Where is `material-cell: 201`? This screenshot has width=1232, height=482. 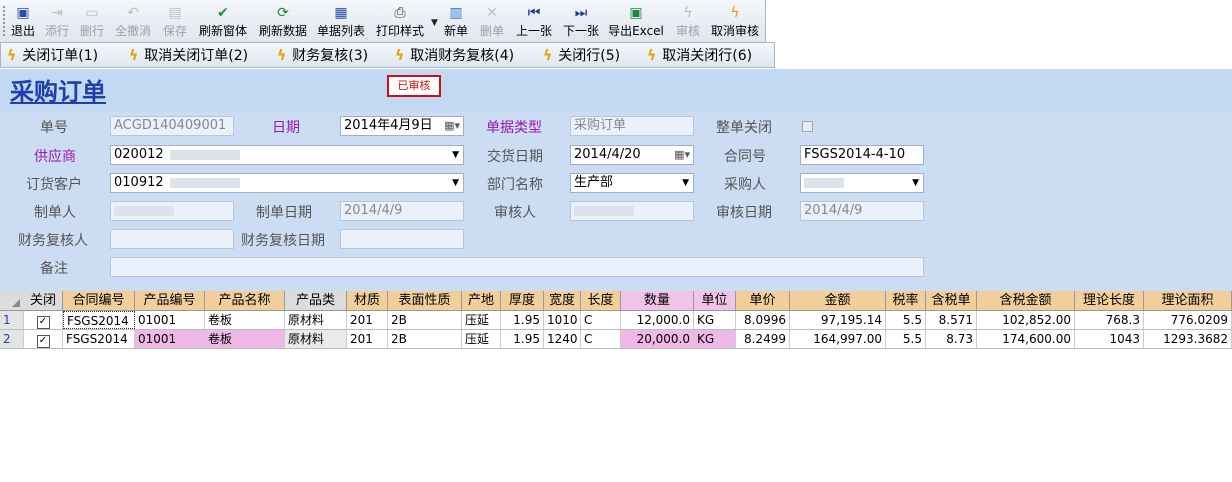
material-cell: 201 is located at coordinates (367, 320).